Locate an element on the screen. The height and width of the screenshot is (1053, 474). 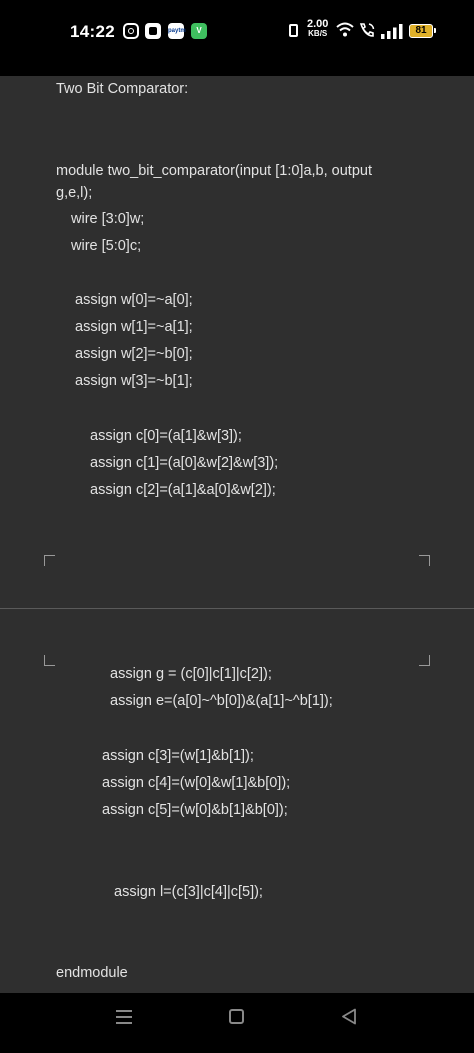
code-line: wire [3:0]w; is located at coordinates (108, 219).